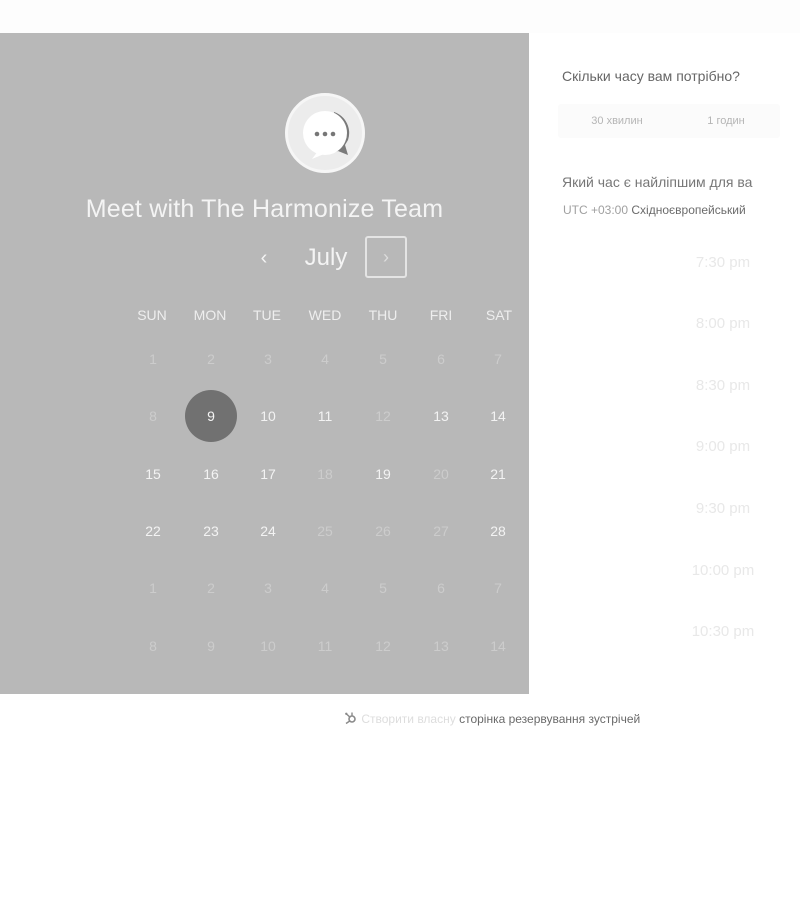 Image resolution: width=800 pixels, height=900 pixels. I want to click on month-navigation: ‹ July ›, so click(264, 258).